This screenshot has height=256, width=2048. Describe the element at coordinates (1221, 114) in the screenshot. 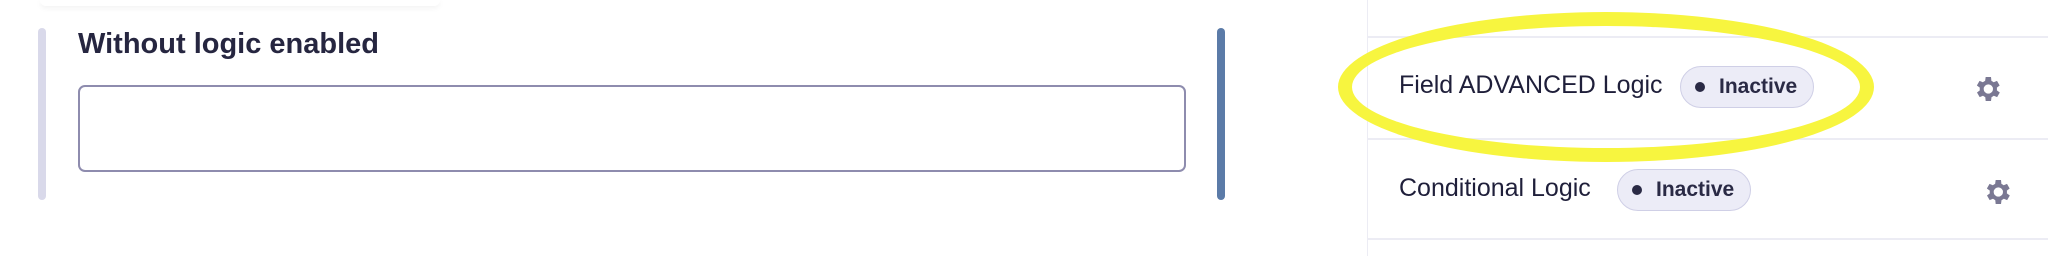

I see `field-selection-accent-bar` at that location.